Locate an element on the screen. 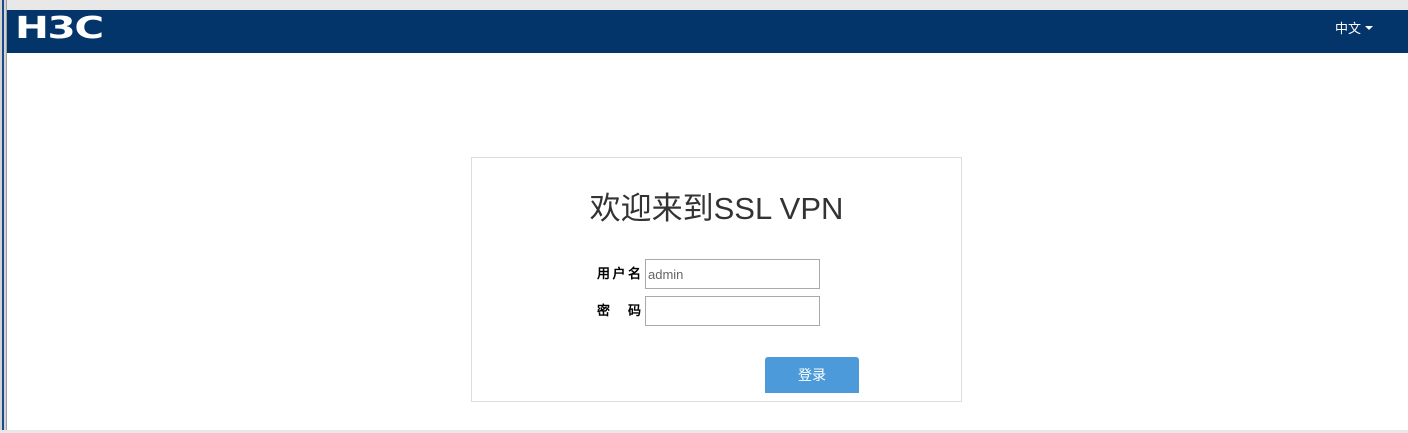  login-title: 欢迎来到SSL VPN is located at coordinates (716, 208).